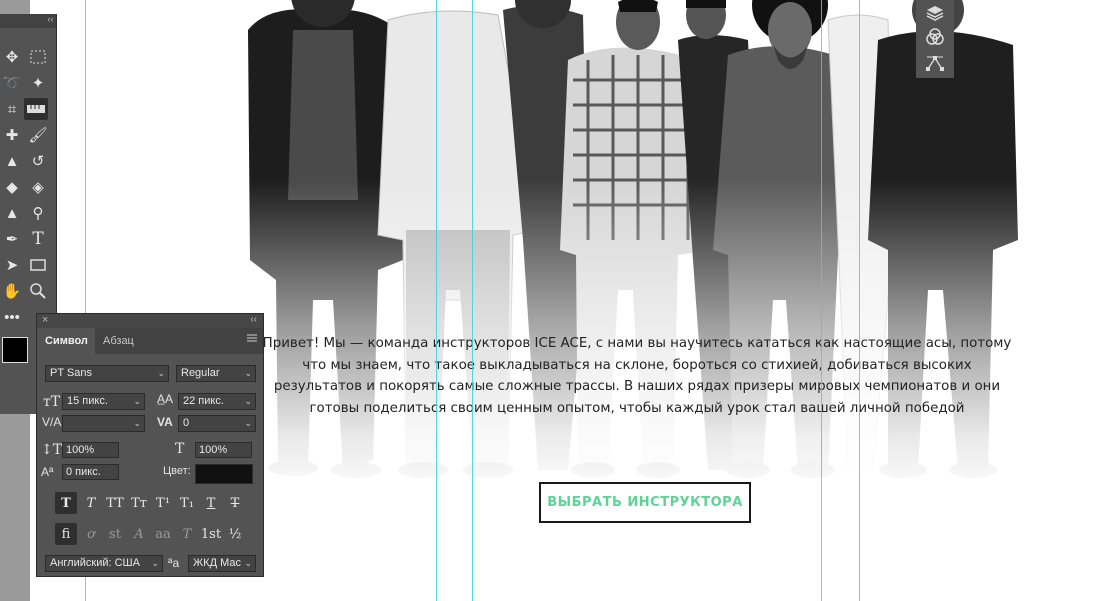  I want to click on horizontal-scale-field: 100%, so click(223, 450).